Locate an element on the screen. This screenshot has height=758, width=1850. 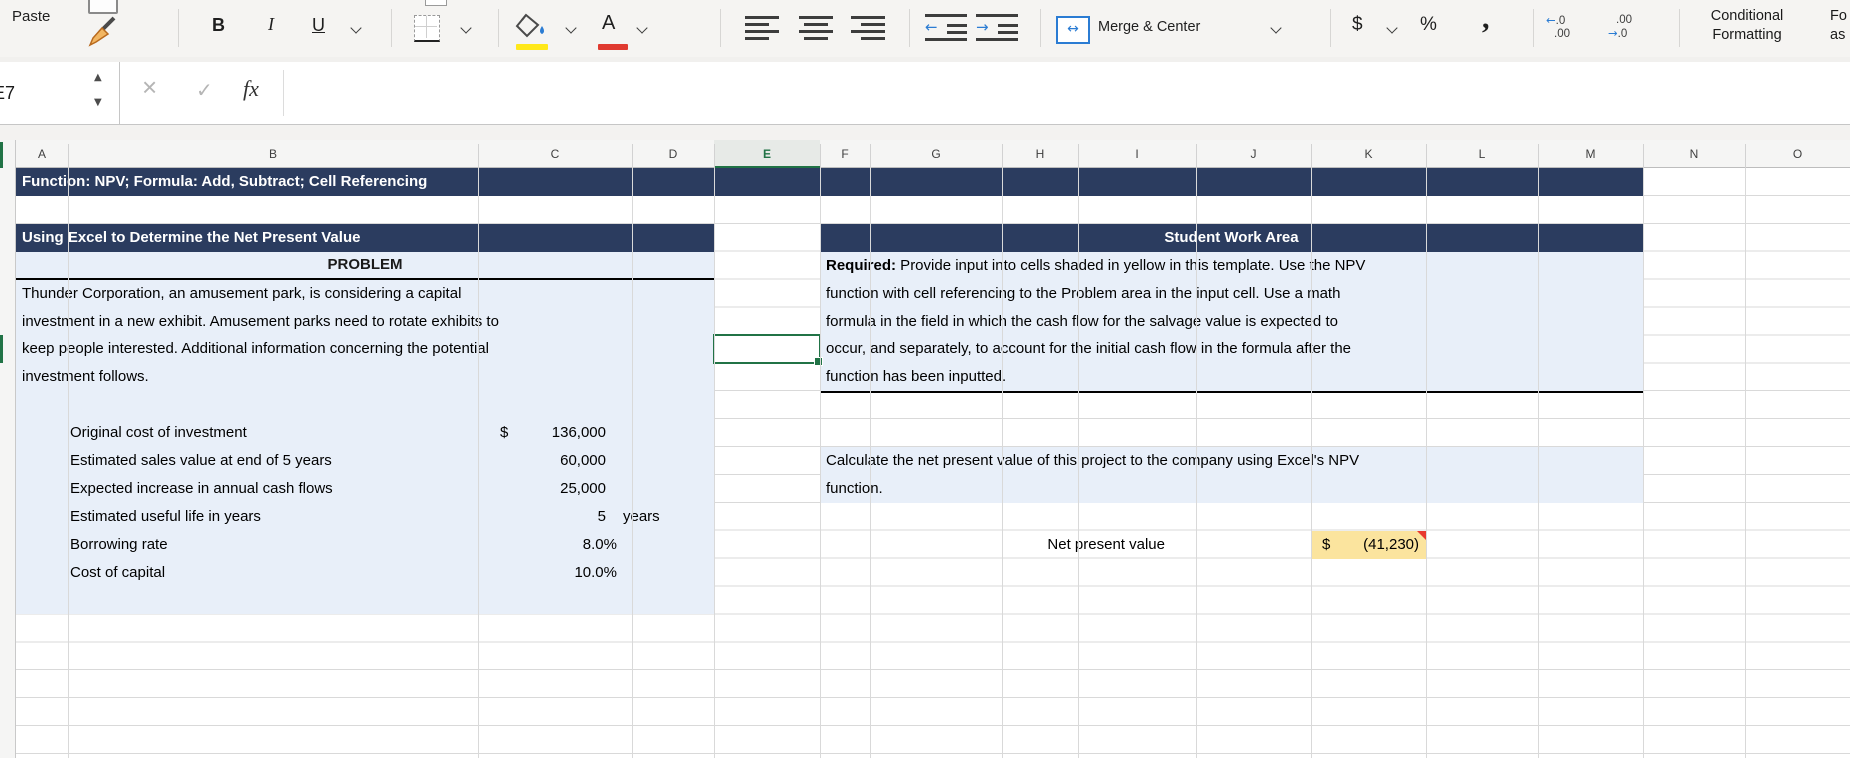
currency-dropdown-chevron-icon is located at coordinates (1392, 28).